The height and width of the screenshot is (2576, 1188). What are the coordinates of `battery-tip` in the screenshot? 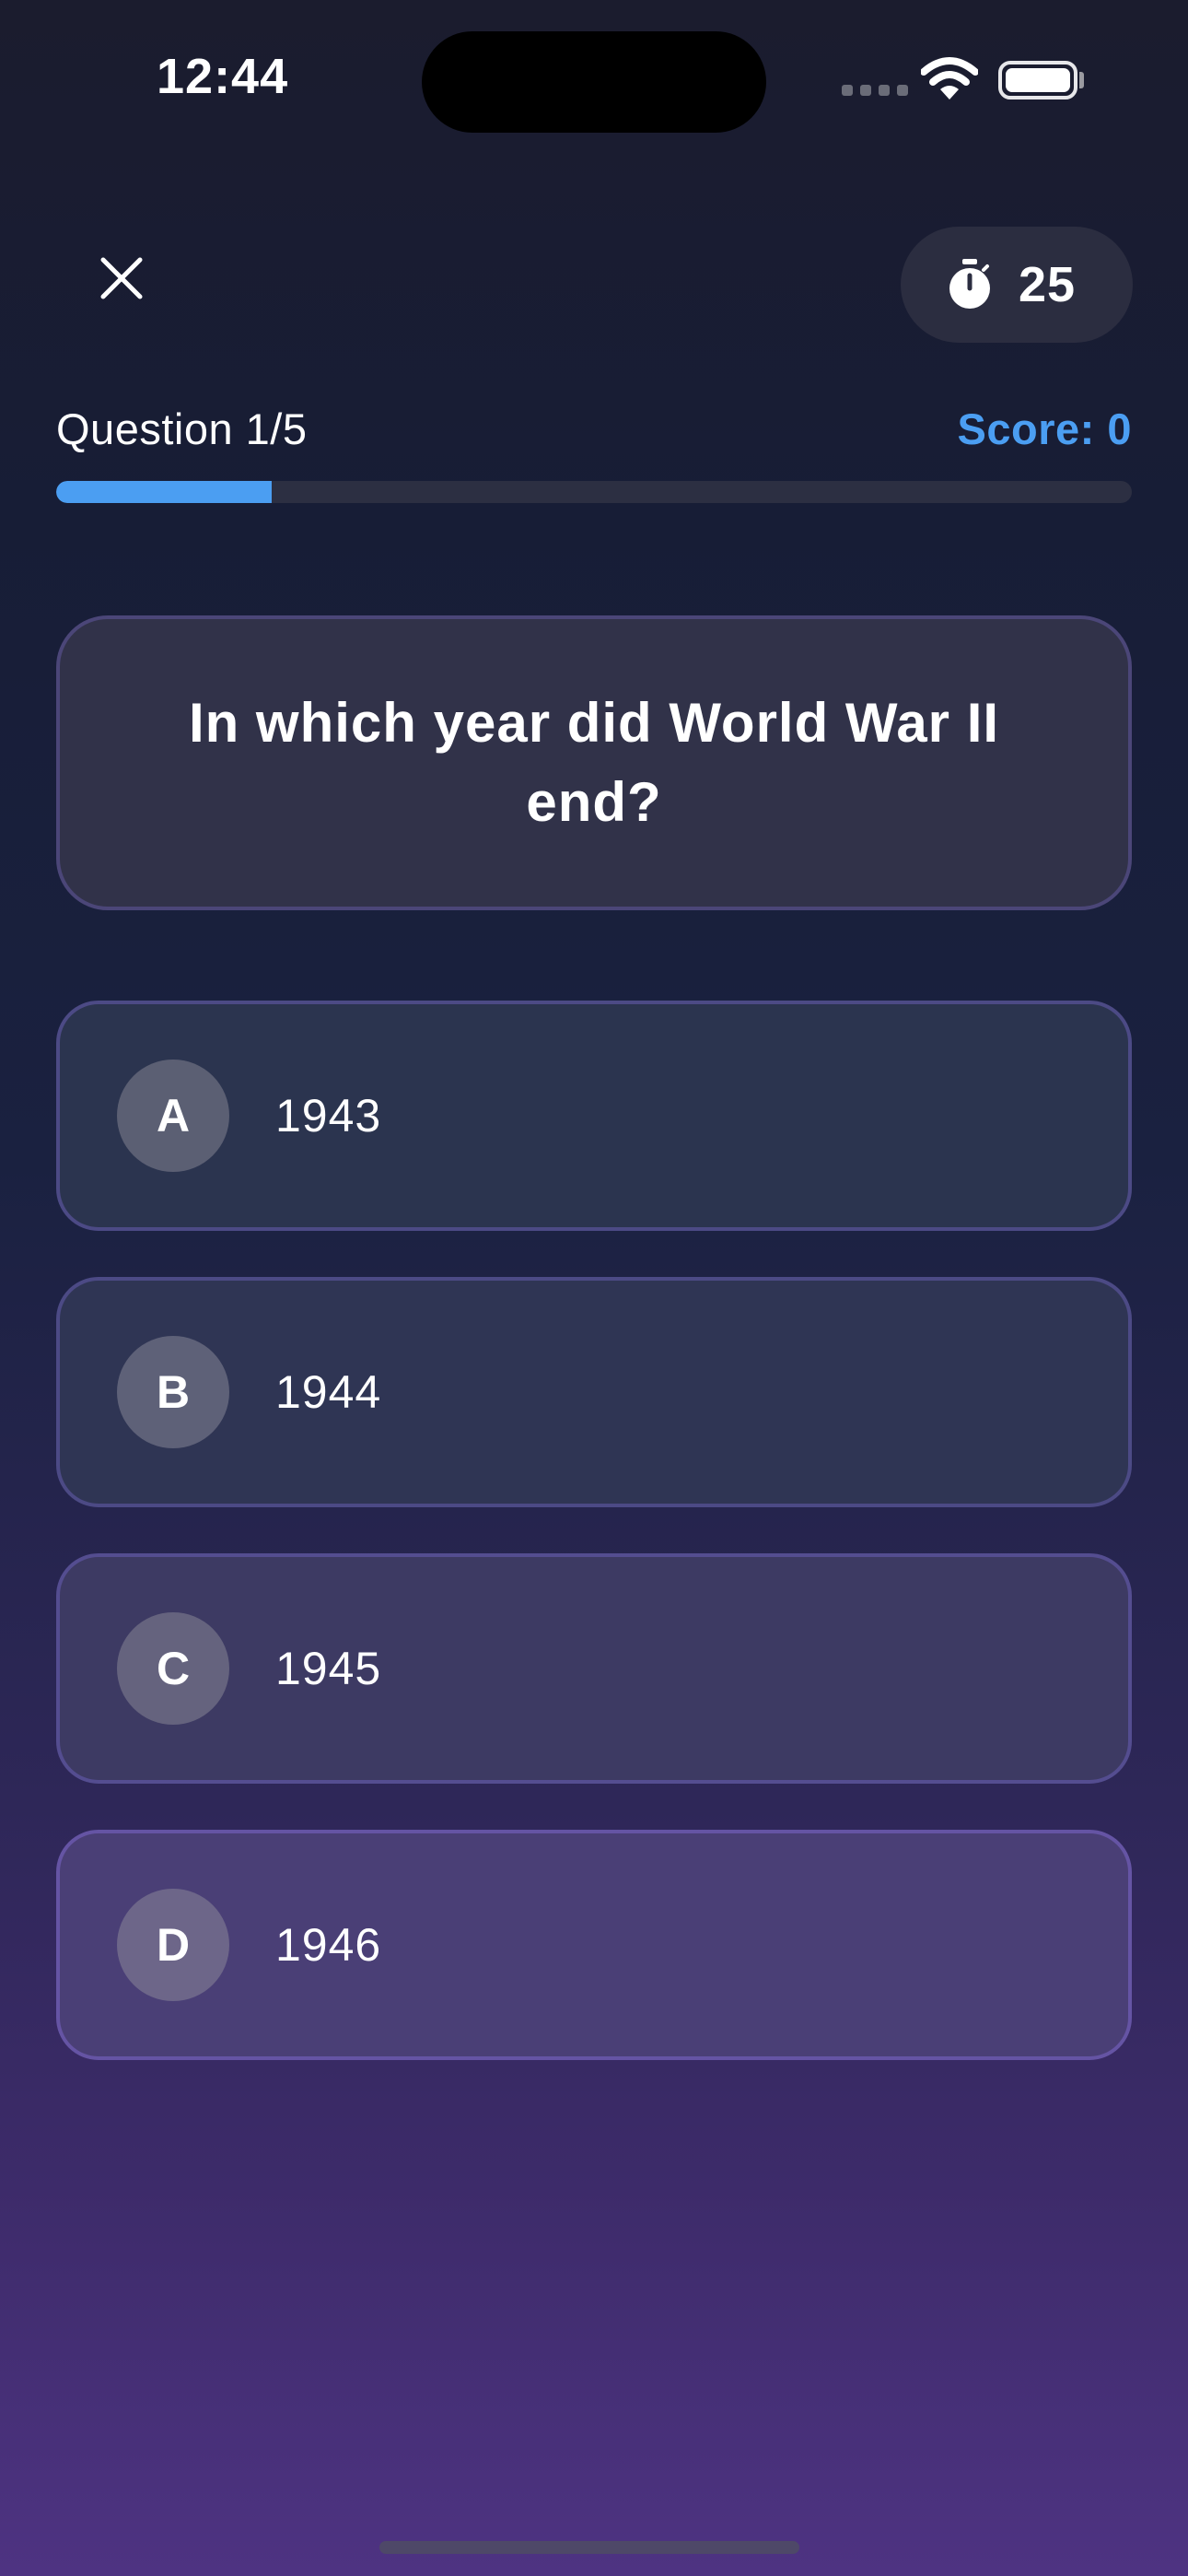 It's located at (1081, 80).